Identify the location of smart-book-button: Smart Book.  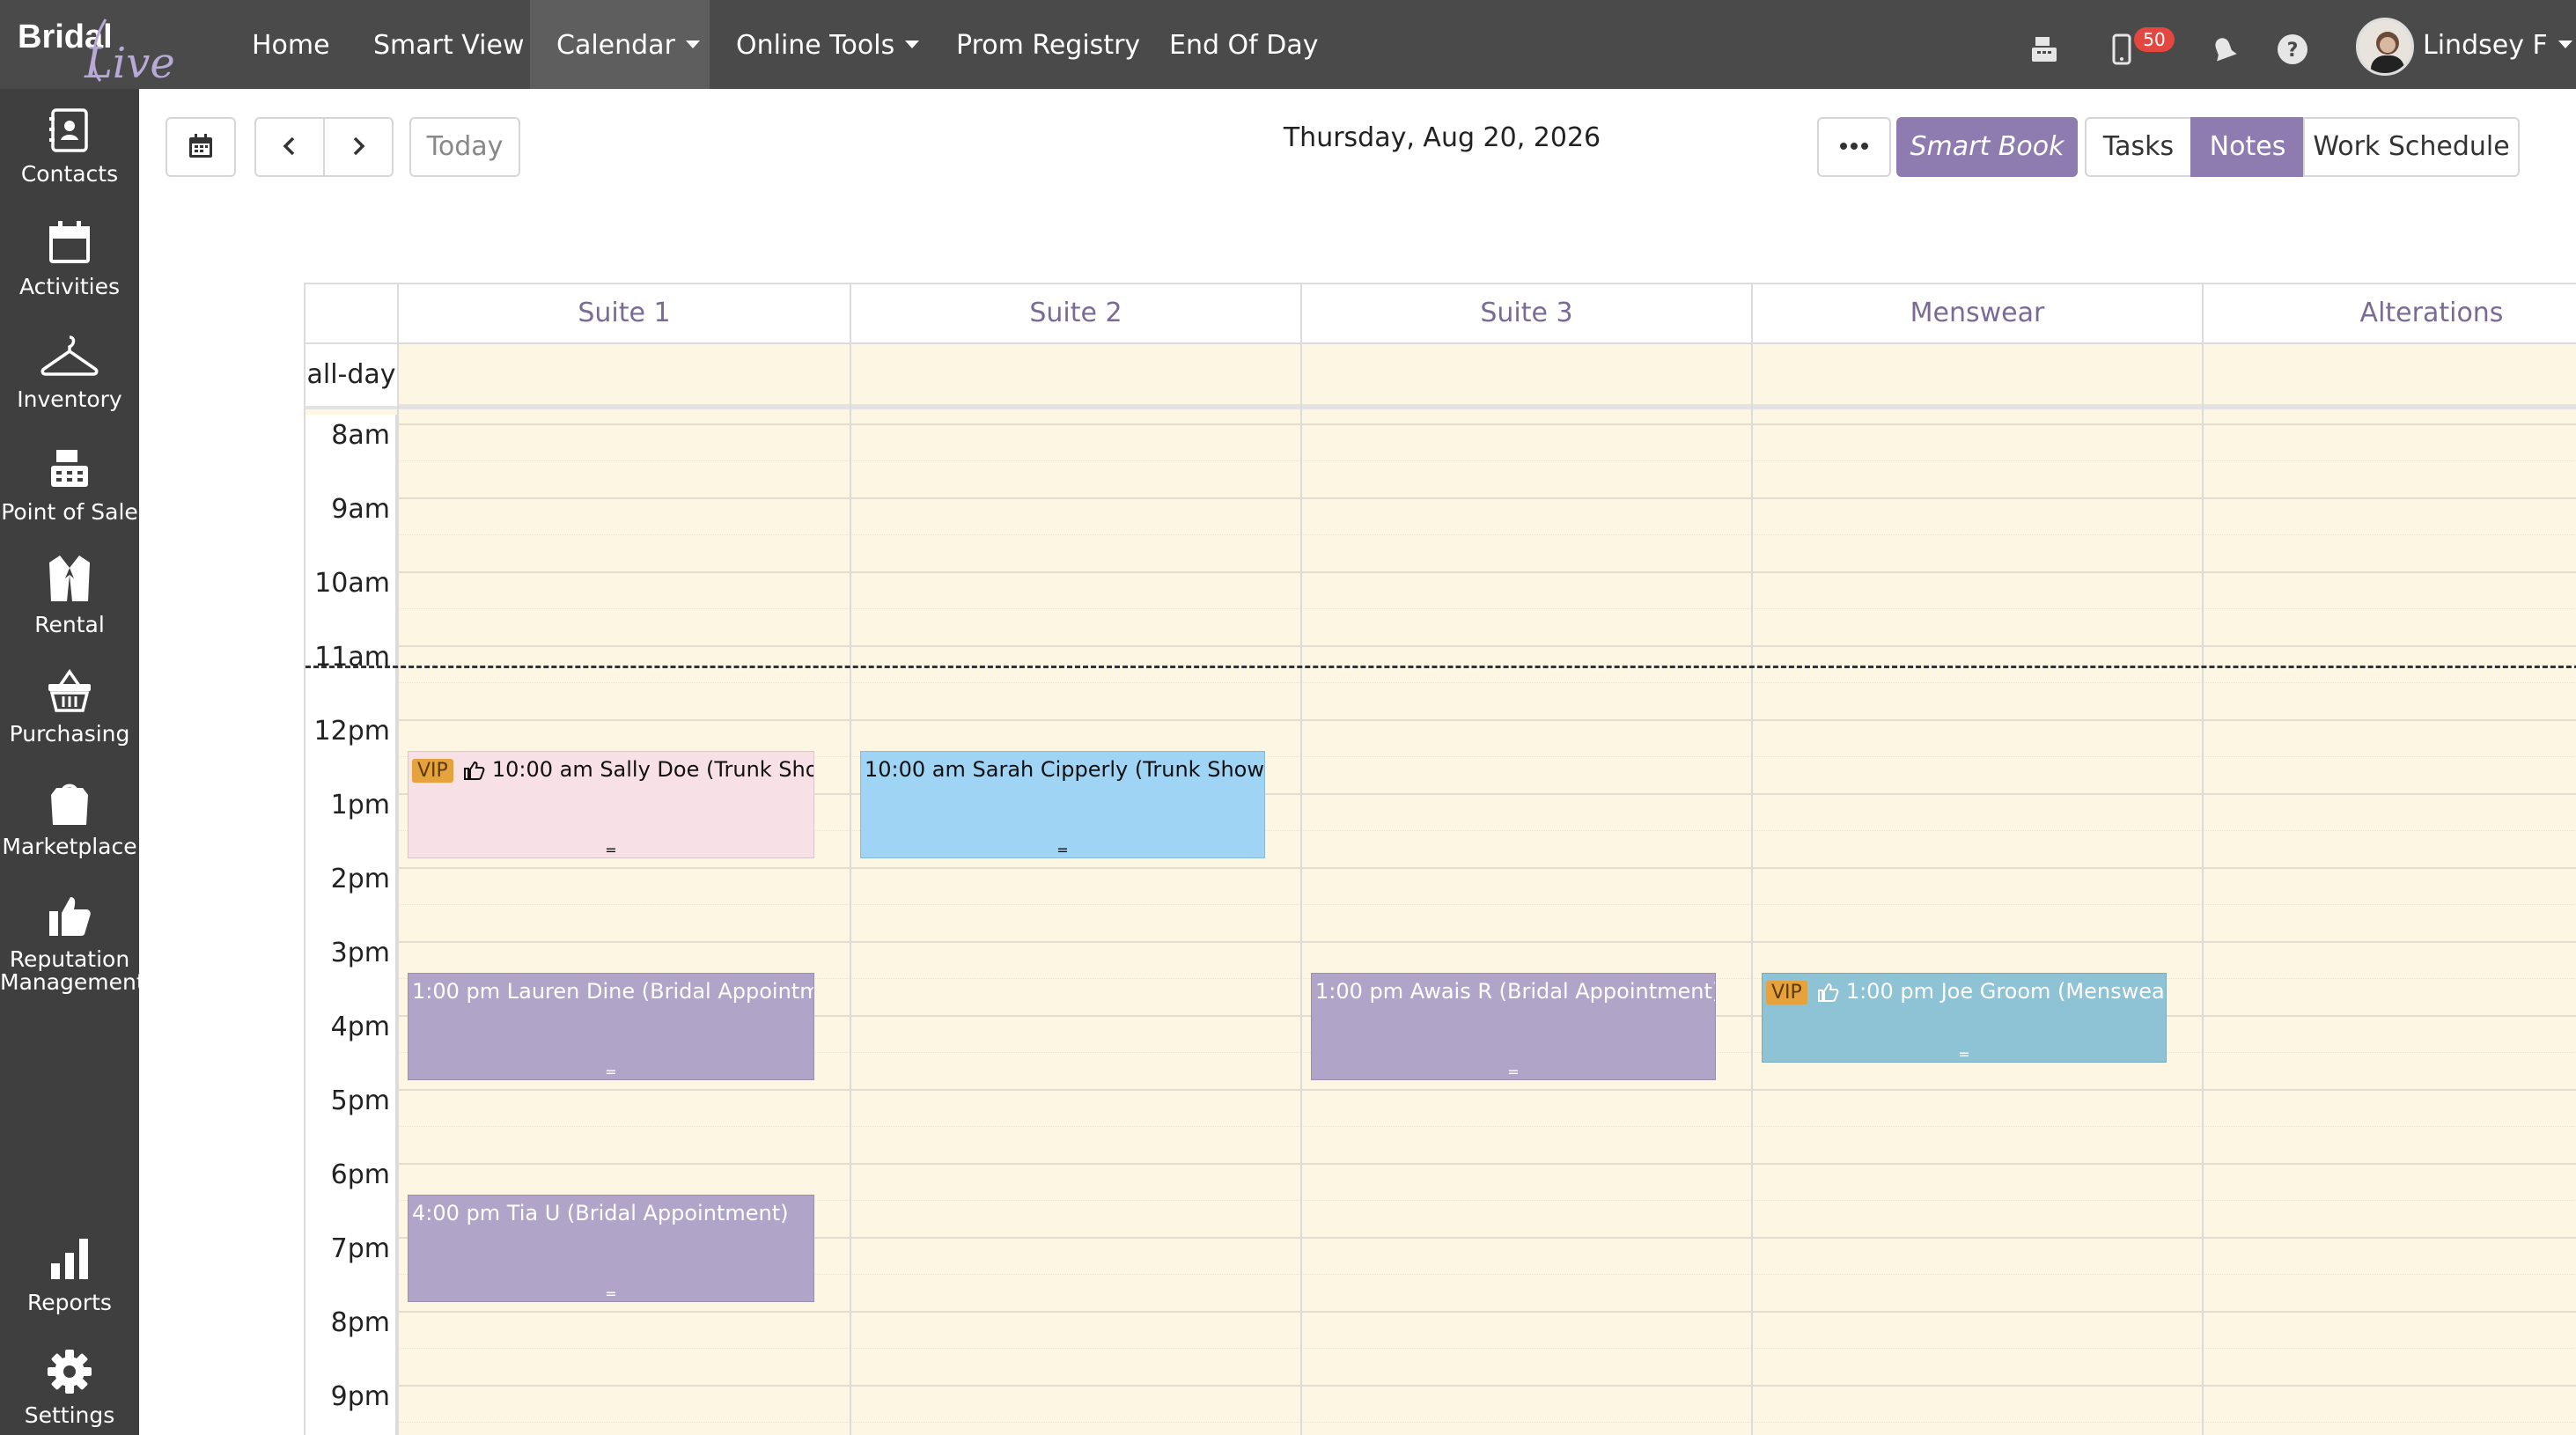
(1987, 147).